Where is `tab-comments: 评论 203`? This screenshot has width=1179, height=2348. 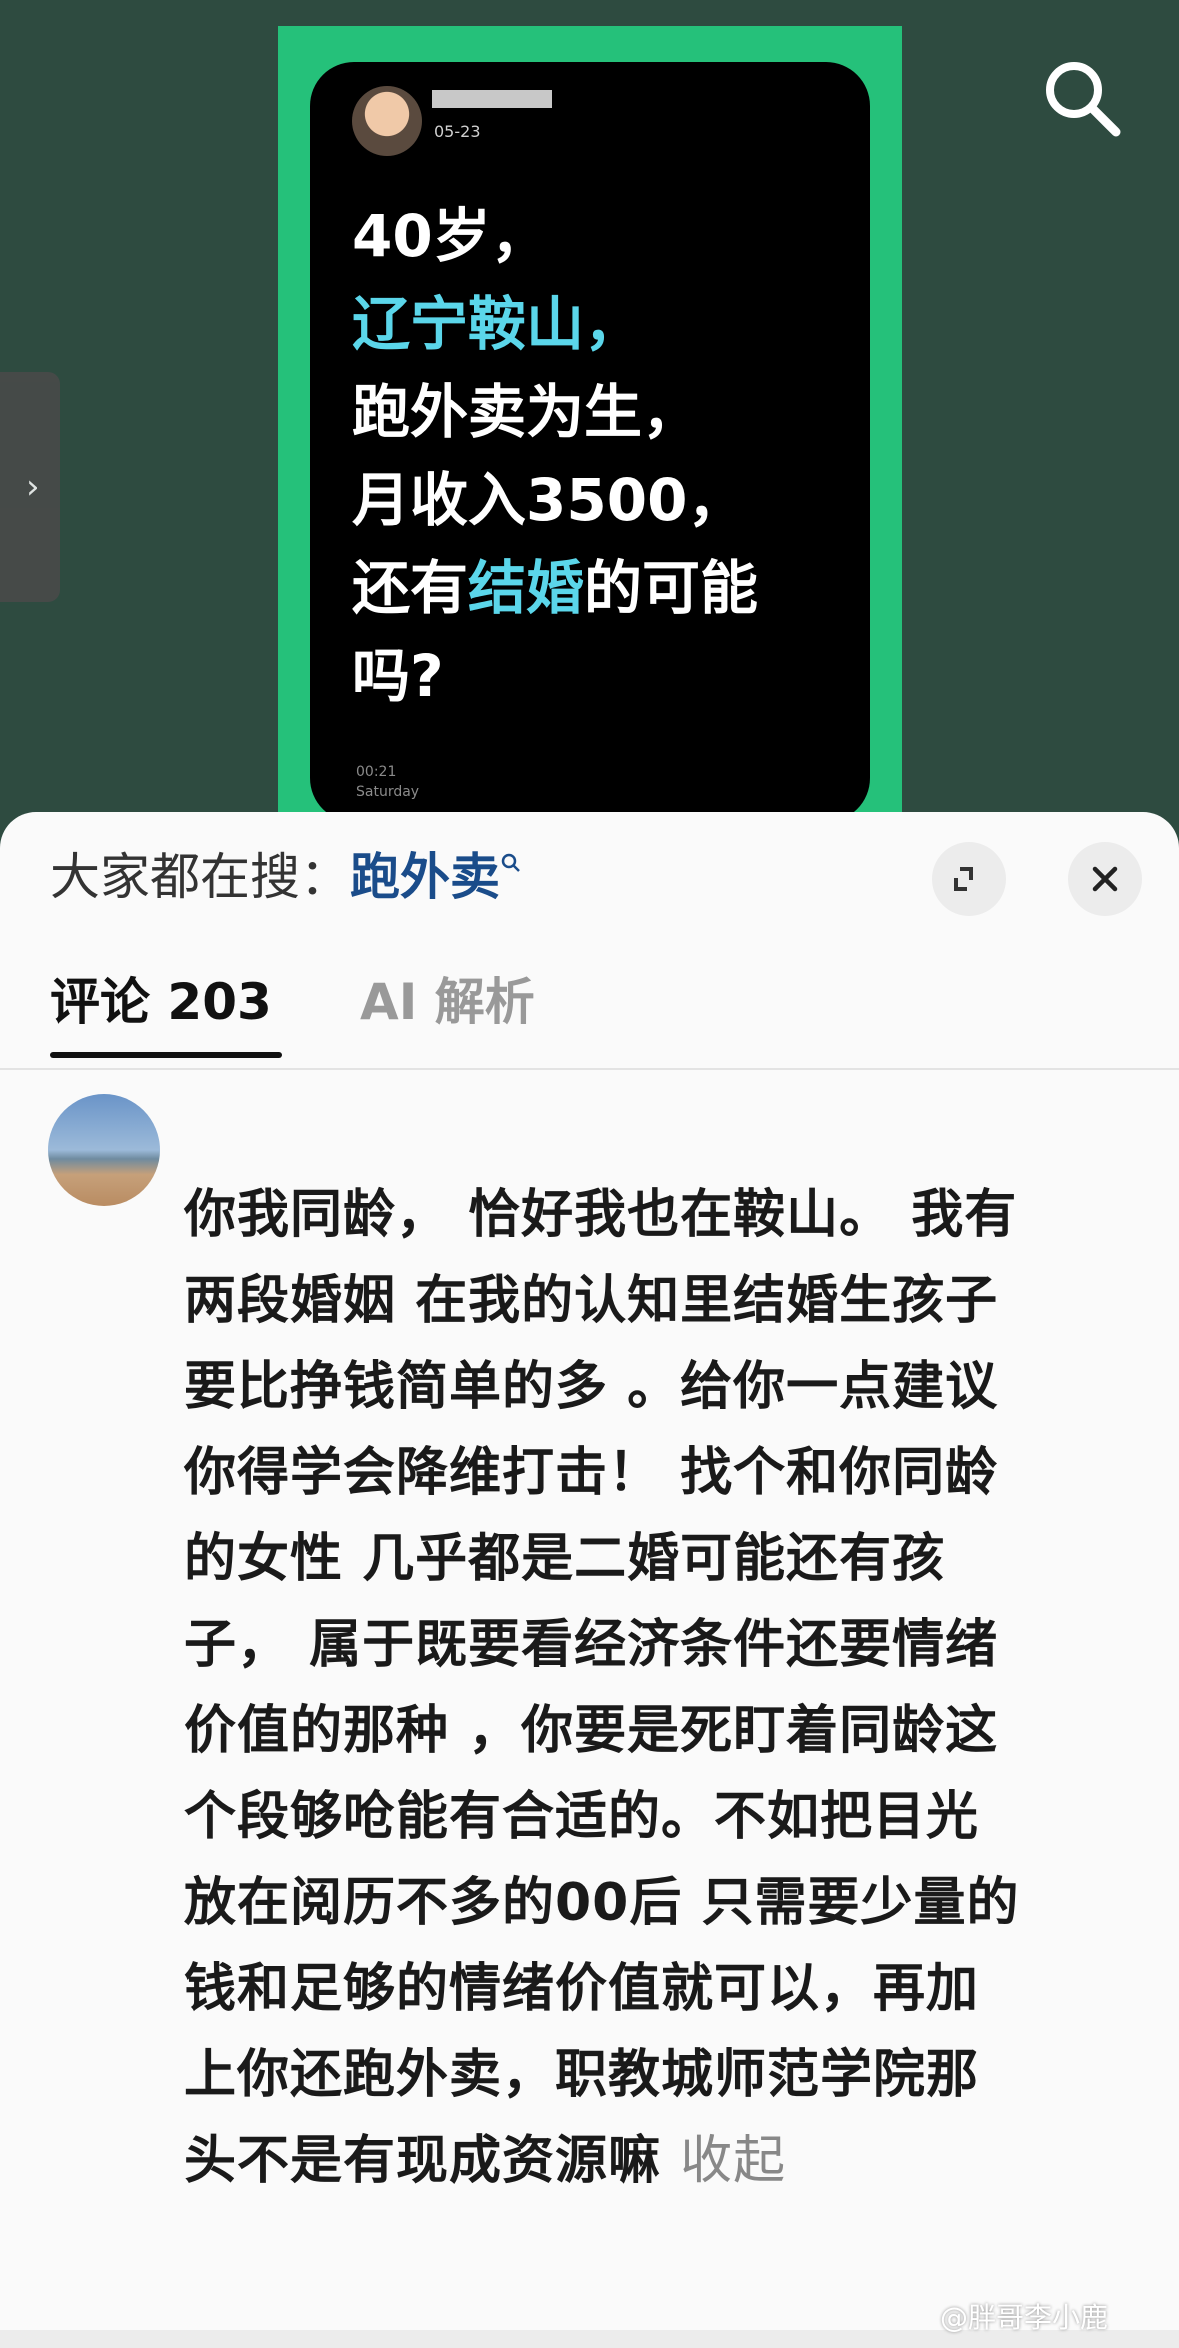
tab-comments: 评论 203 is located at coordinates (161, 998).